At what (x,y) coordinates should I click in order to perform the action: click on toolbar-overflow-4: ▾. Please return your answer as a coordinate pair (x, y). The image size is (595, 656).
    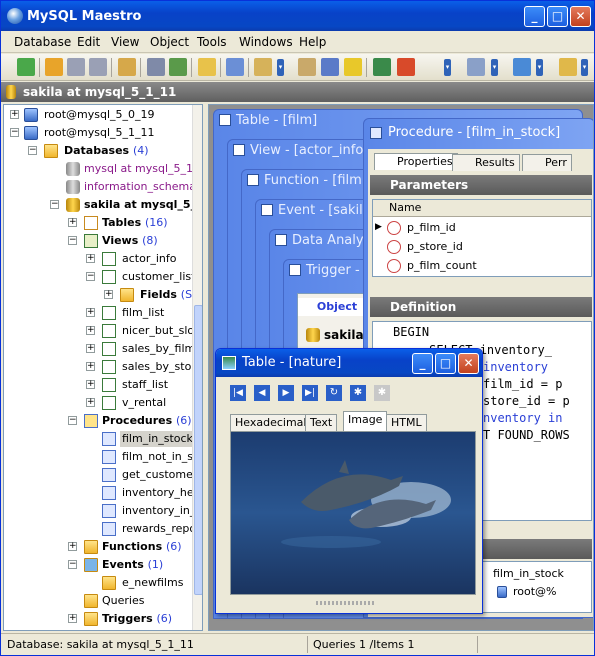
    Looking at the image, I should click on (539, 67).